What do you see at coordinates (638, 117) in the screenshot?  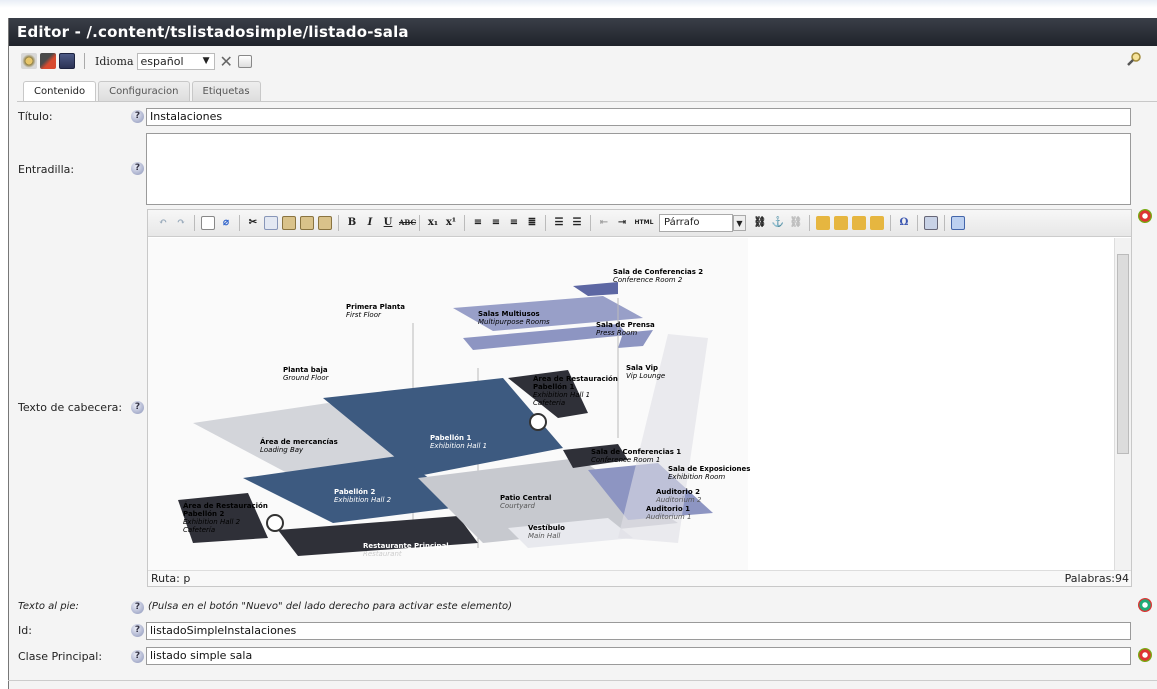 I see `titulo-field: Instalaciones` at bounding box center [638, 117].